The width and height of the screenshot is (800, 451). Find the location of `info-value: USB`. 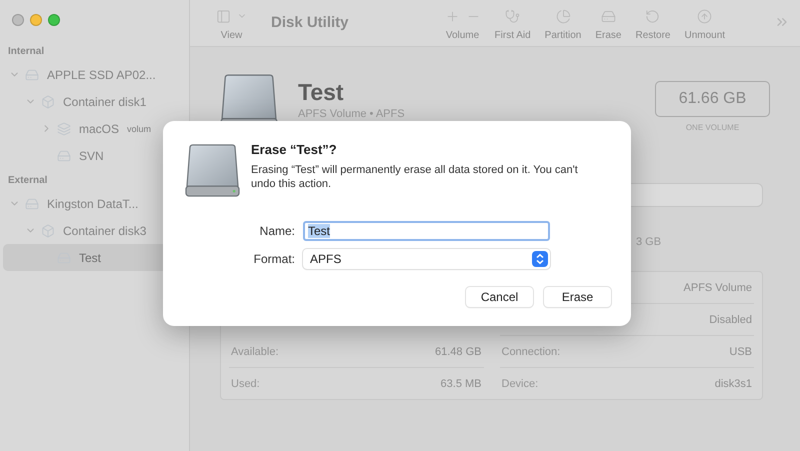

info-value: USB is located at coordinates (740, 352).